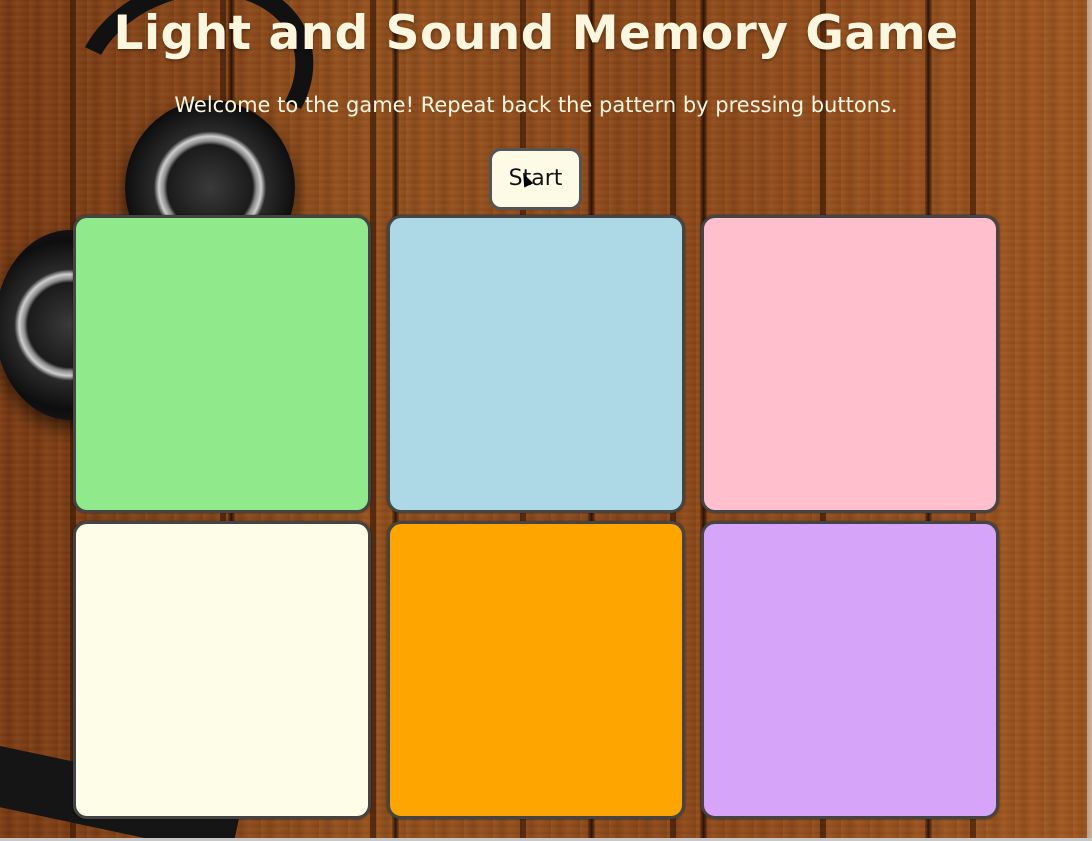 The width and height of the screenshot is (1092, 841). I want to click on window-edge, so click(1089, 420).